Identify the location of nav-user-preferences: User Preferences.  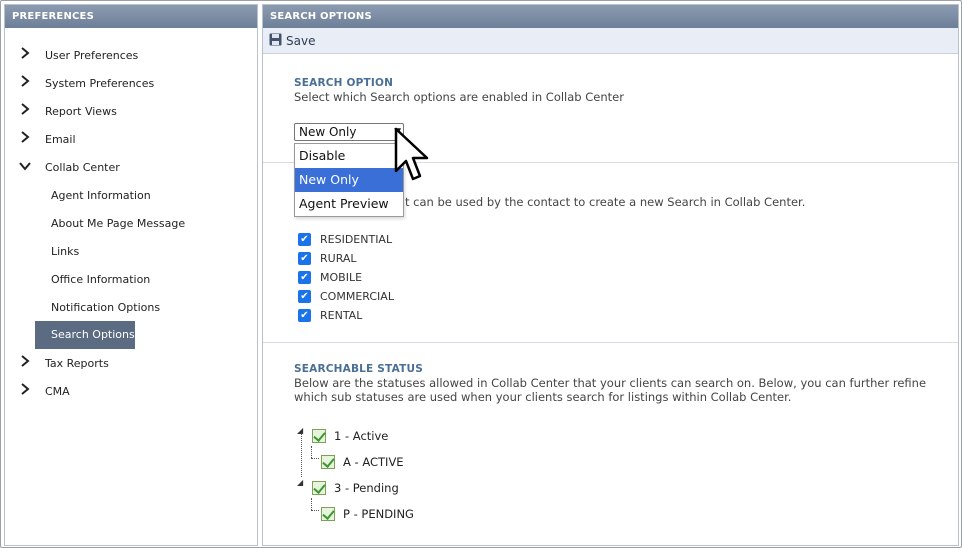
(131, 56).